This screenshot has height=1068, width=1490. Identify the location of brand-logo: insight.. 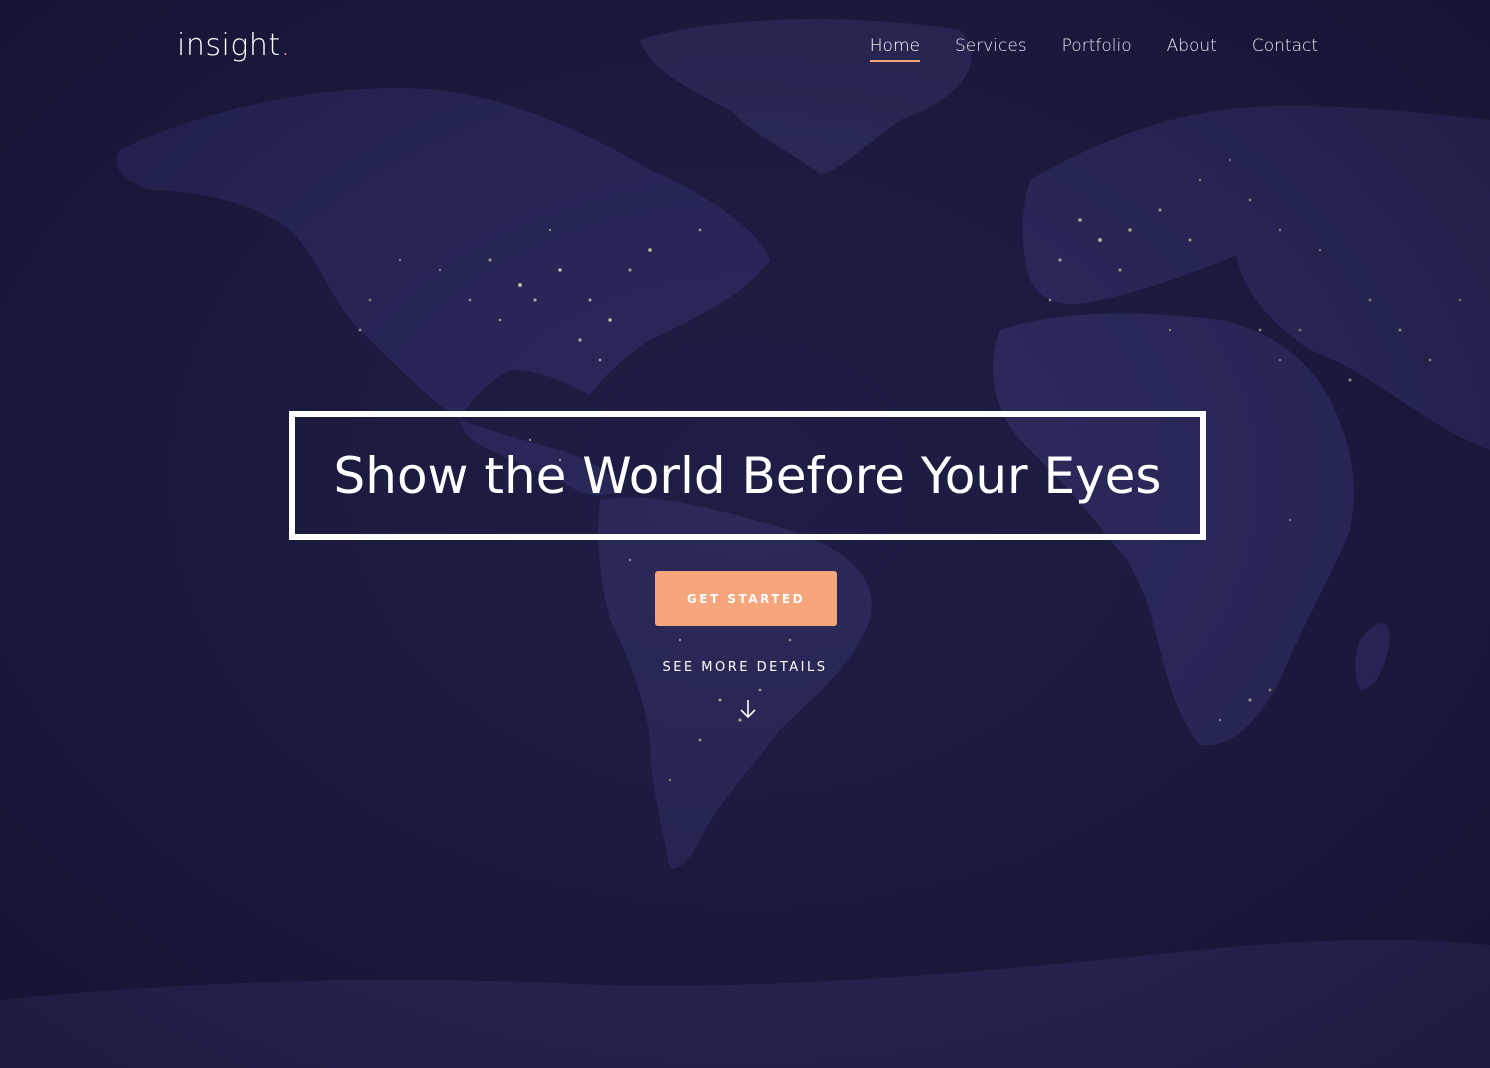
(234, 45).